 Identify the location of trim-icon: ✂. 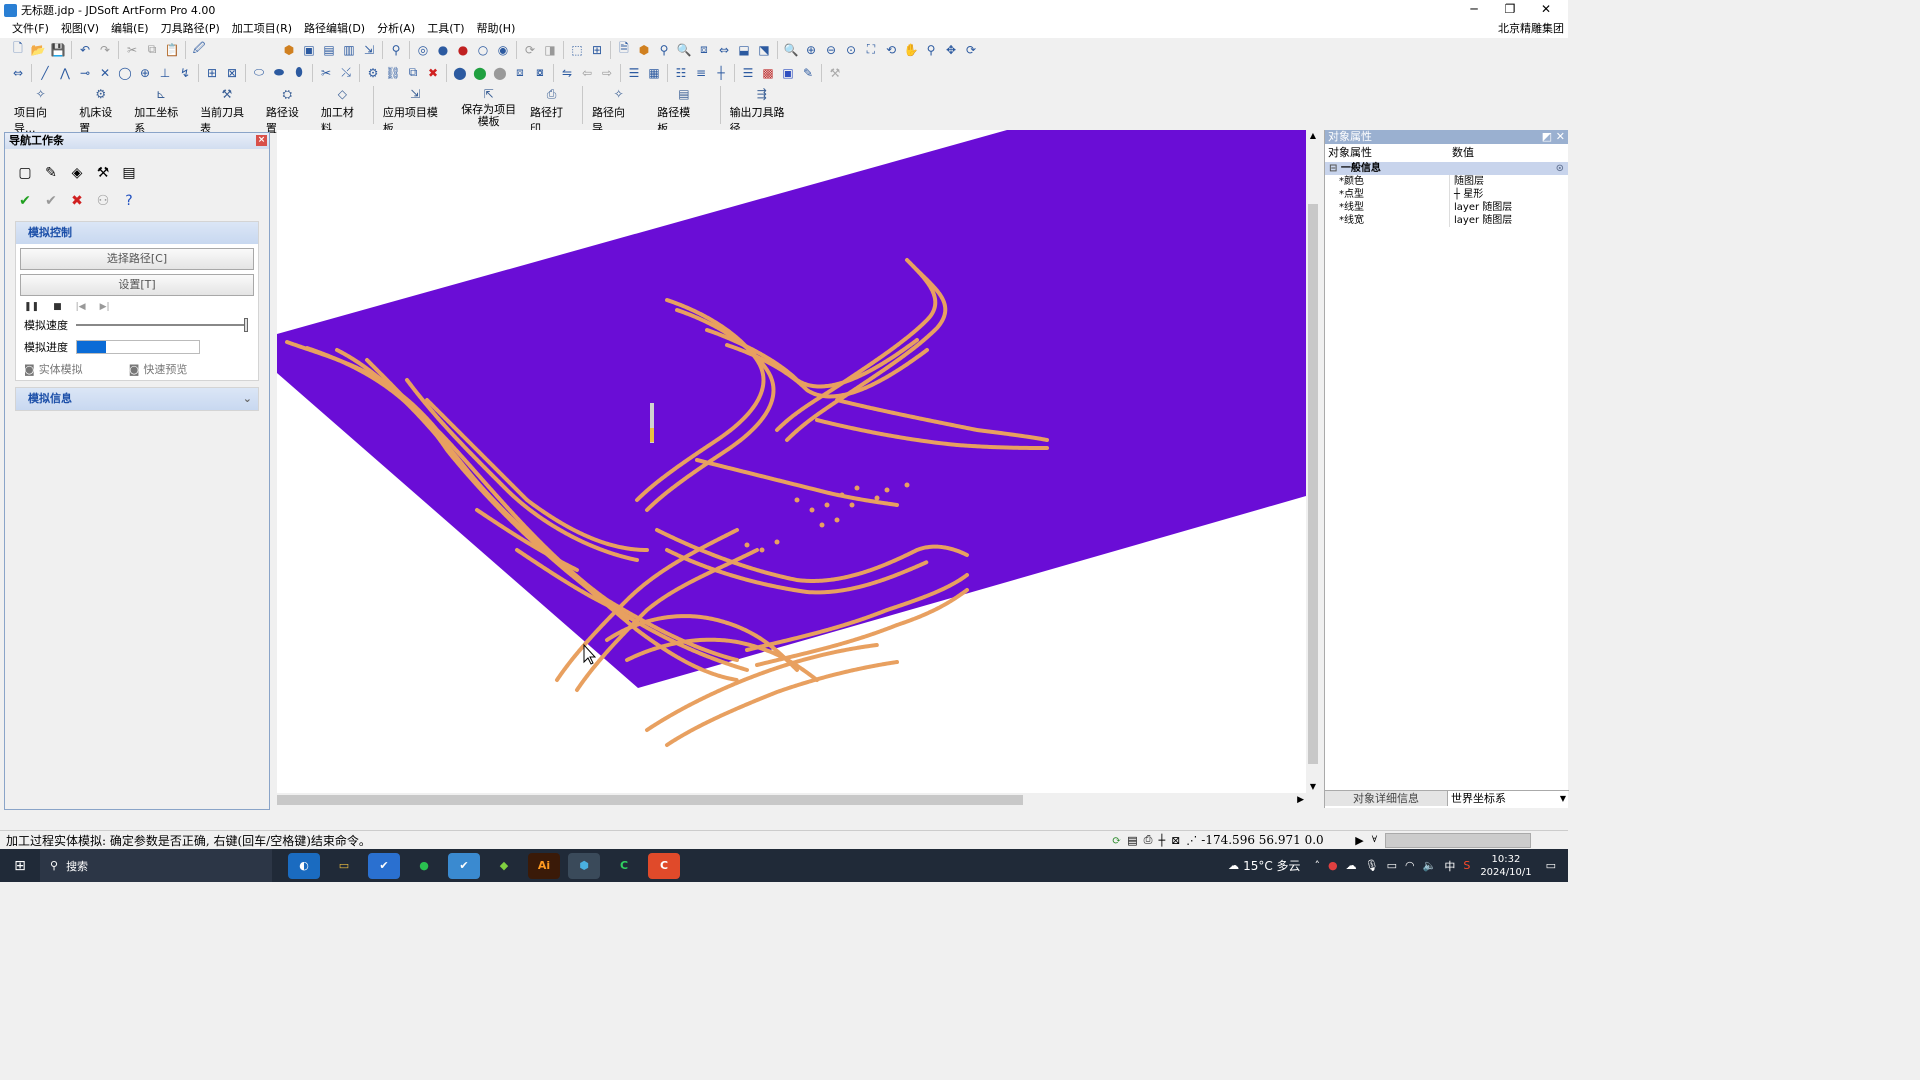
(326, 73).